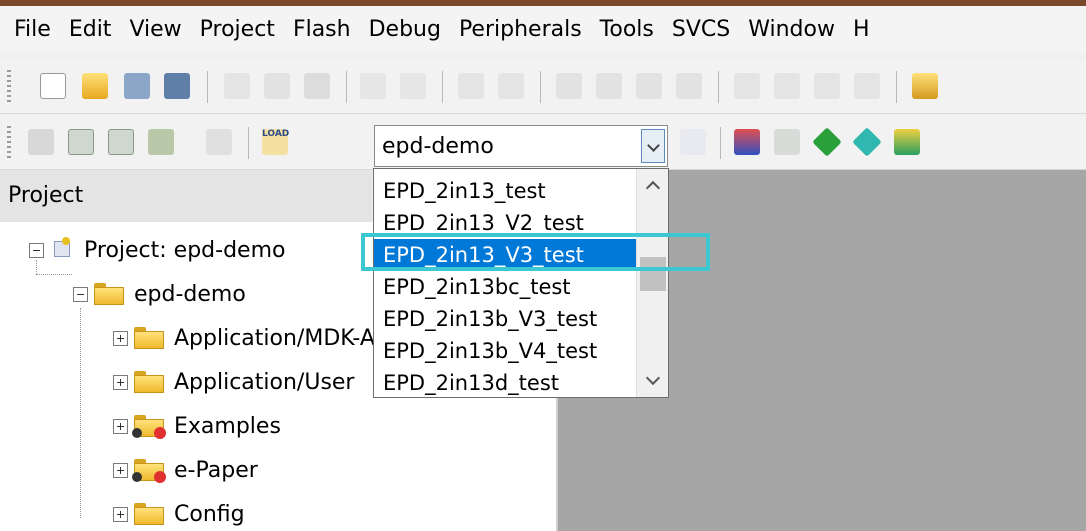 The height and width of the screenshot is (531, 1086). I want to click on cut-icon, so click(237, 86).